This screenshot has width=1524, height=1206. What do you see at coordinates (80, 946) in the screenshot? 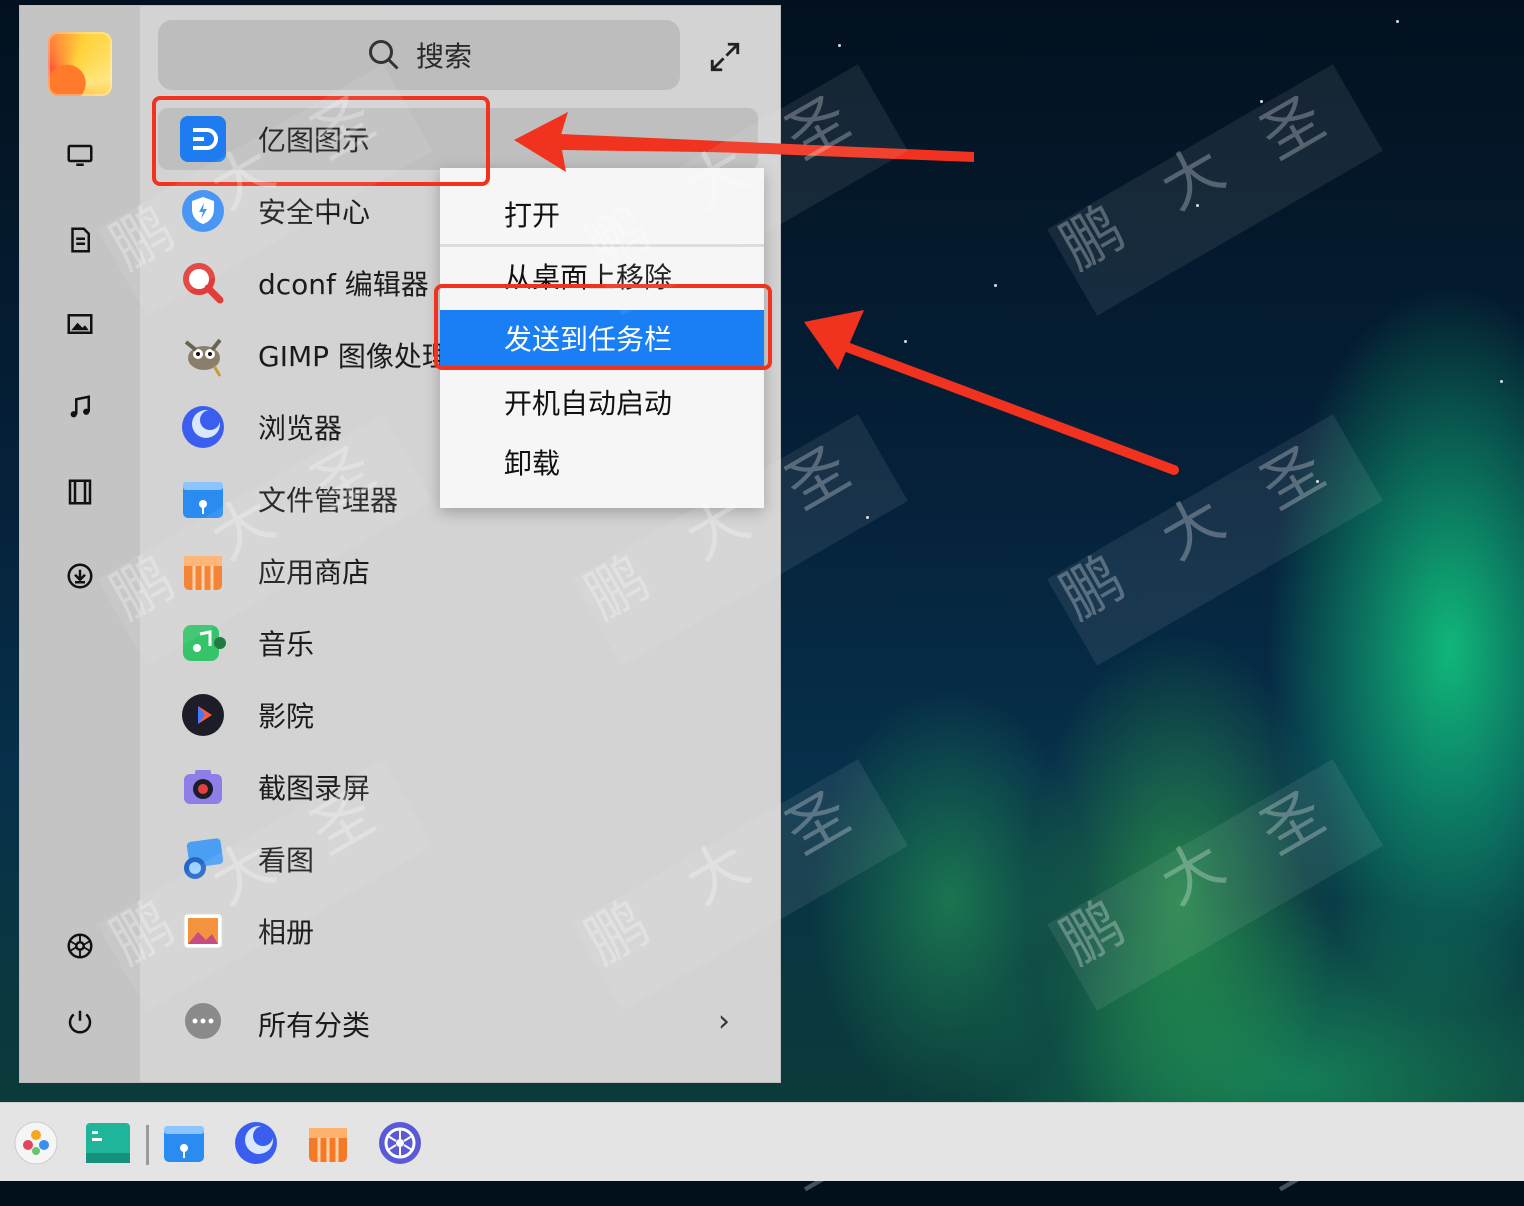
I see `settings-icon` at bounding box center [80, 946].